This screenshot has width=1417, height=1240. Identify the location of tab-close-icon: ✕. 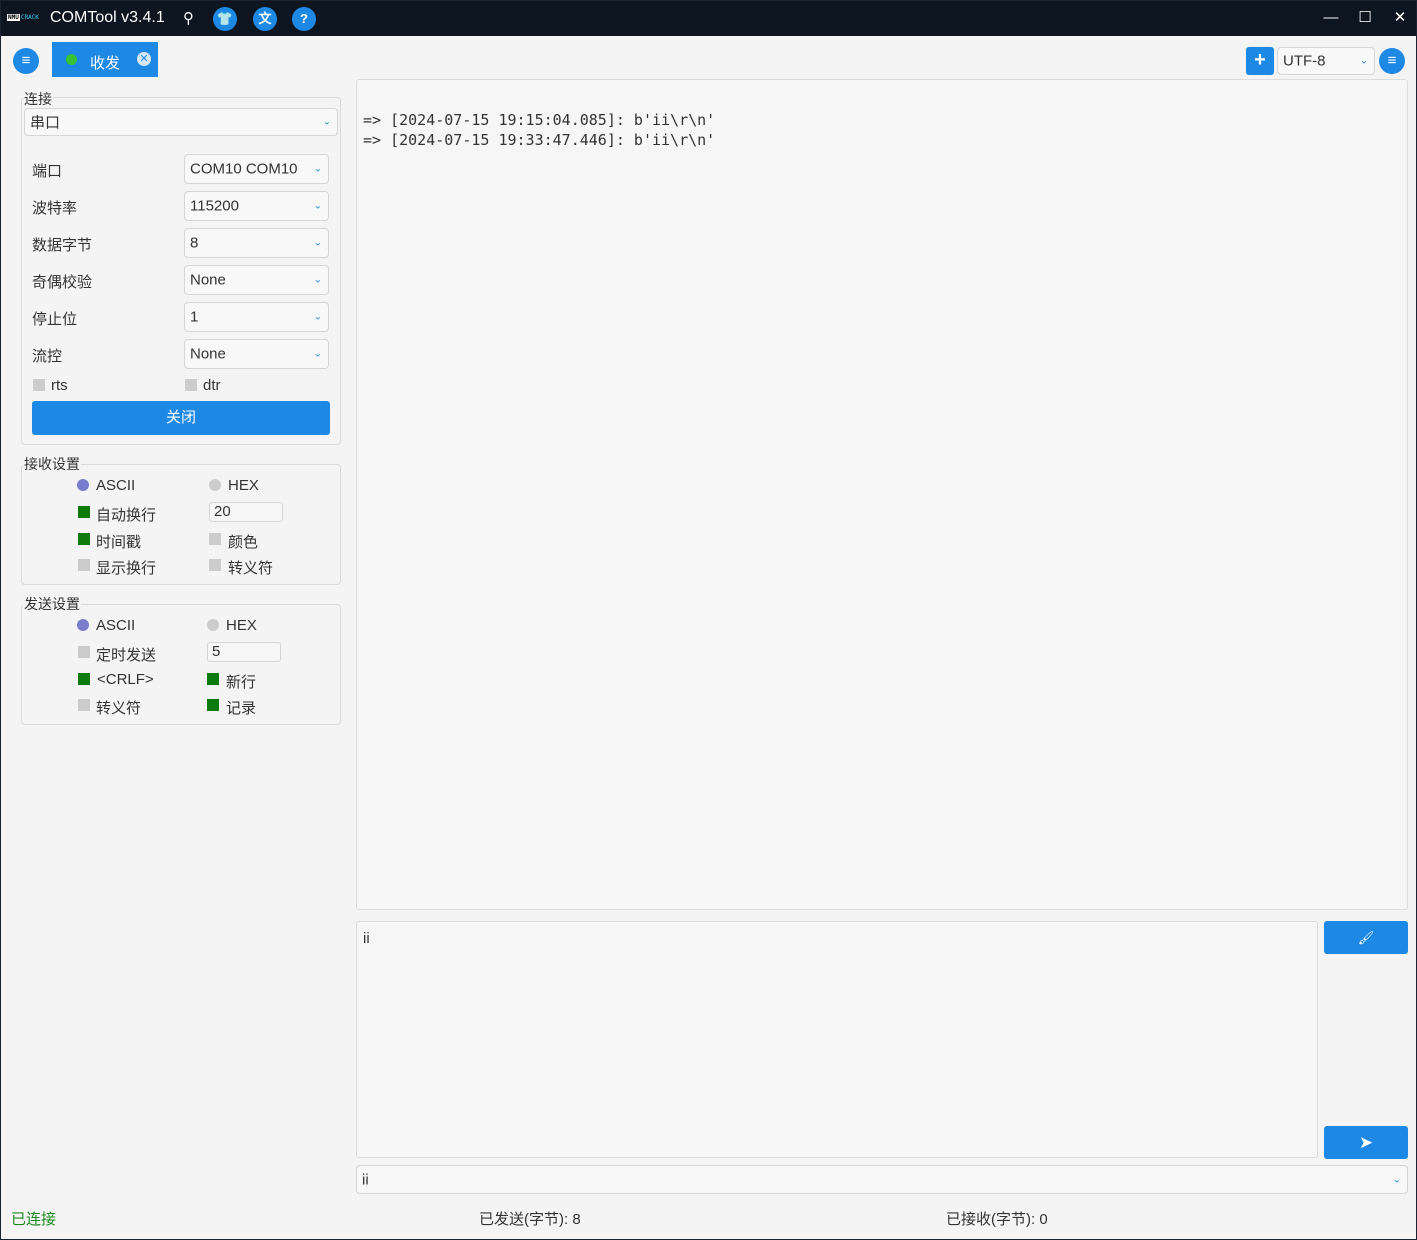
(144, 59).